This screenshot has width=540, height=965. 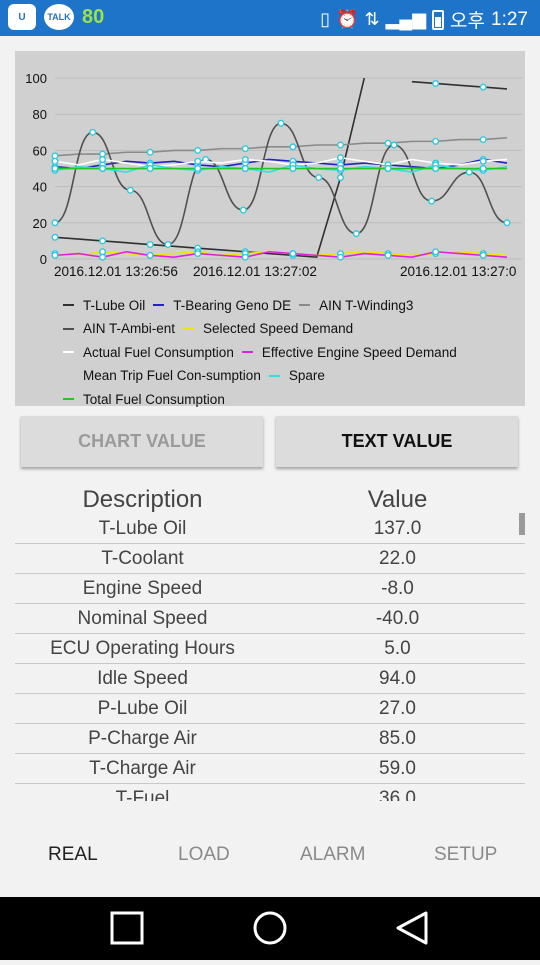 I want to click on legend-row: Mean Trip Fuel Con-sumption Spare, so click(x=198, y=374).